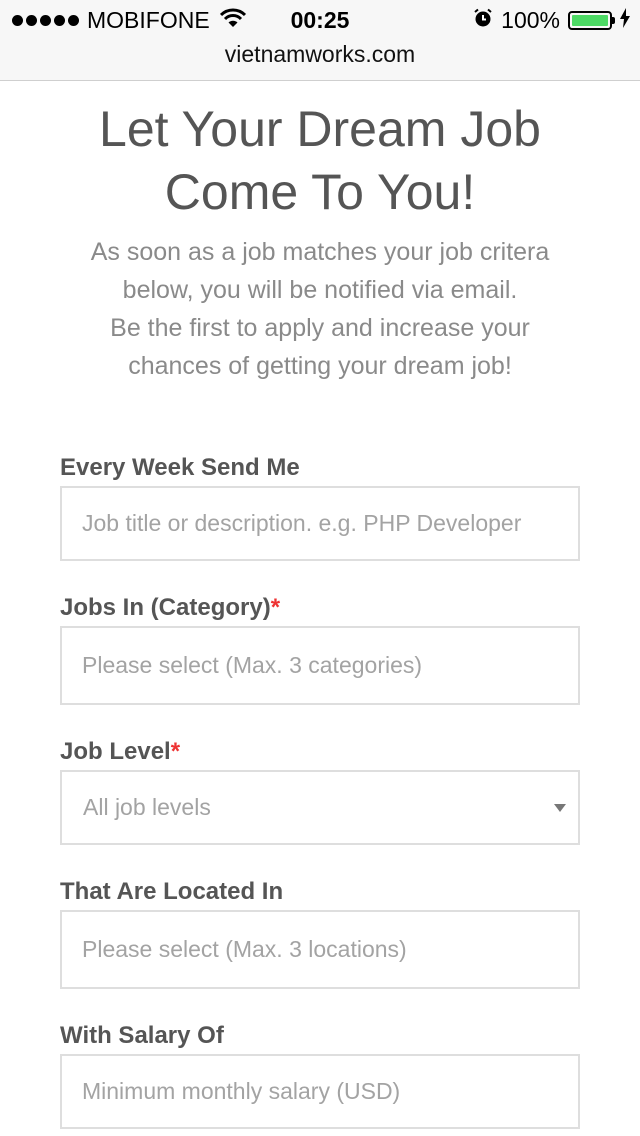  I want to click on intro-line-3: Be the first to apply and increase your, so click(320, 328).